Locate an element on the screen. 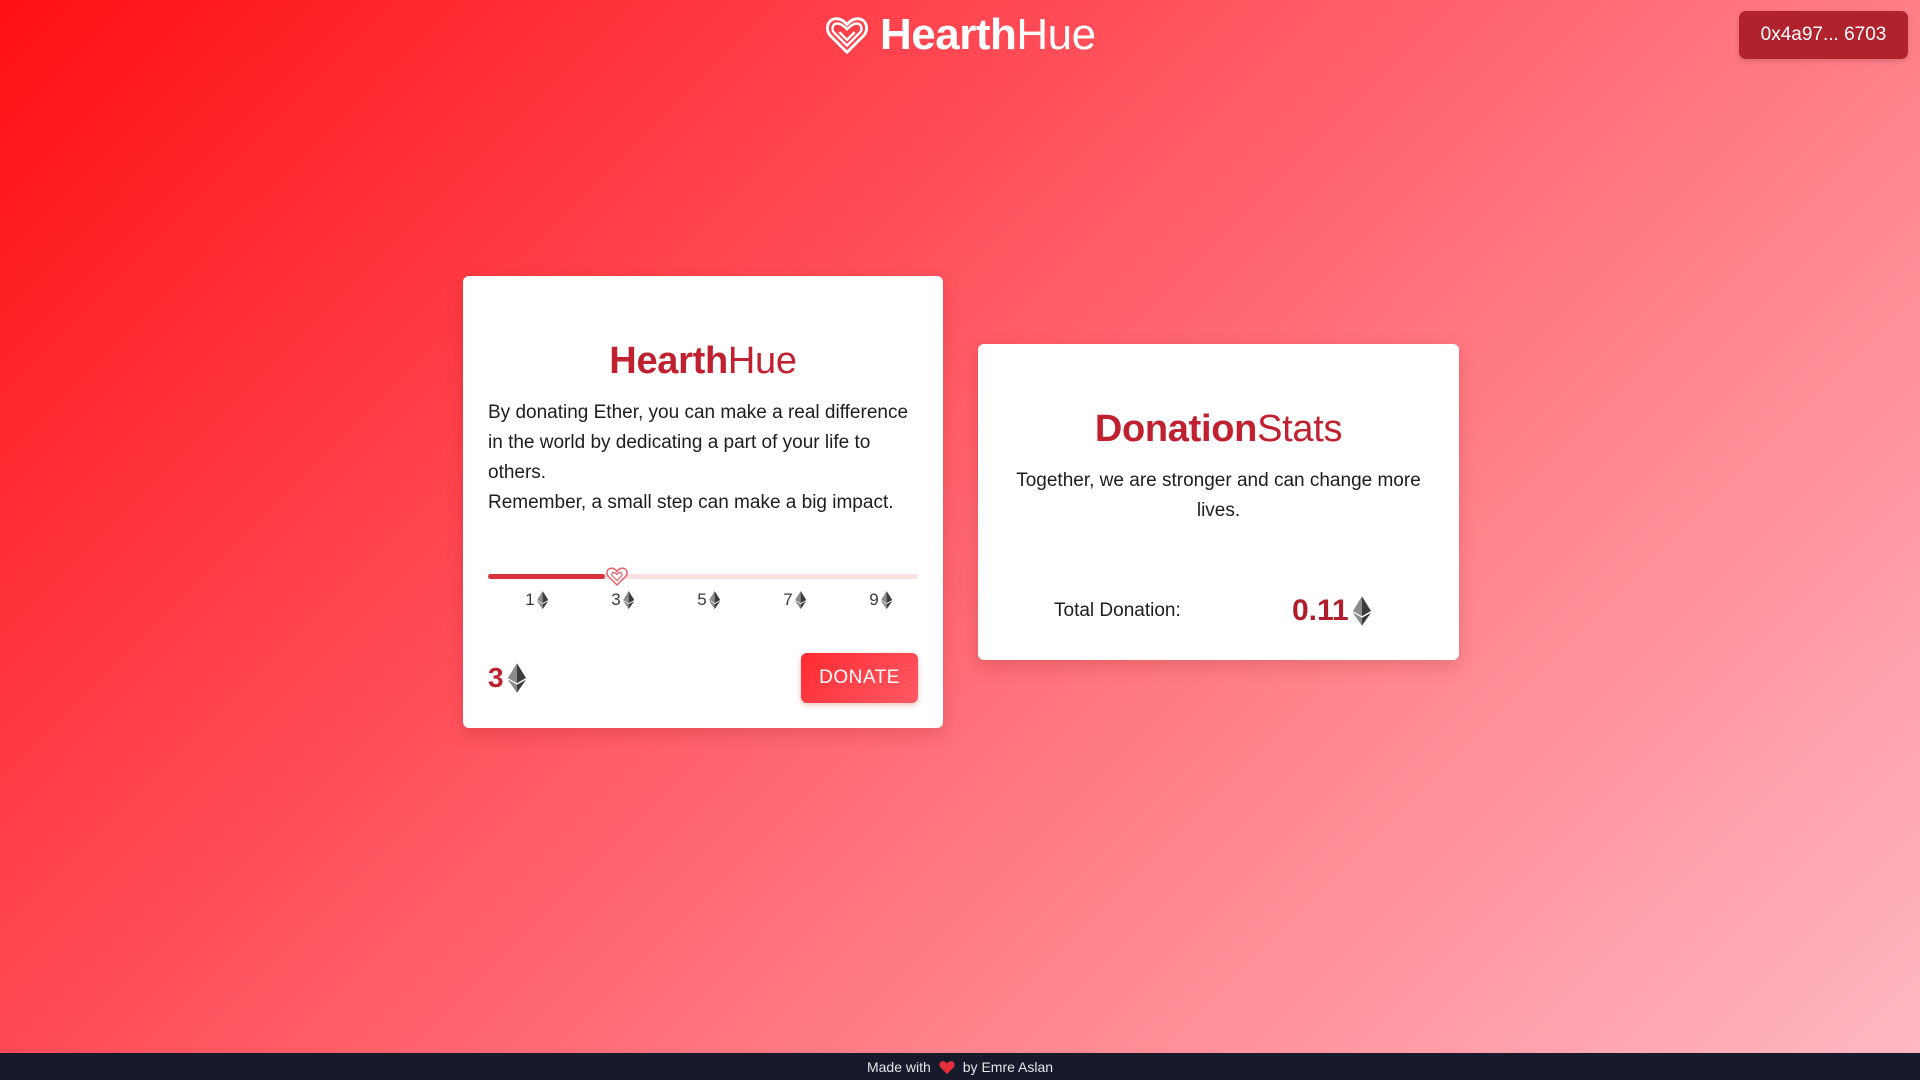  wallet-address-button: 0x4a97... 6703 is located at coordinates (1823, 35).